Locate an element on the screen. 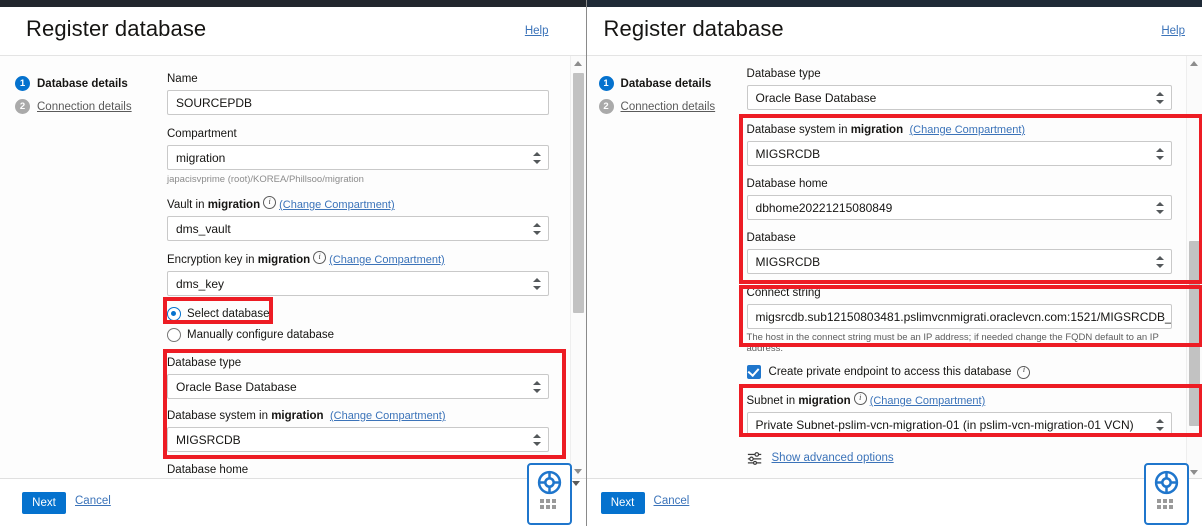  life-ring-icon is located at coordinates (1166, 482).